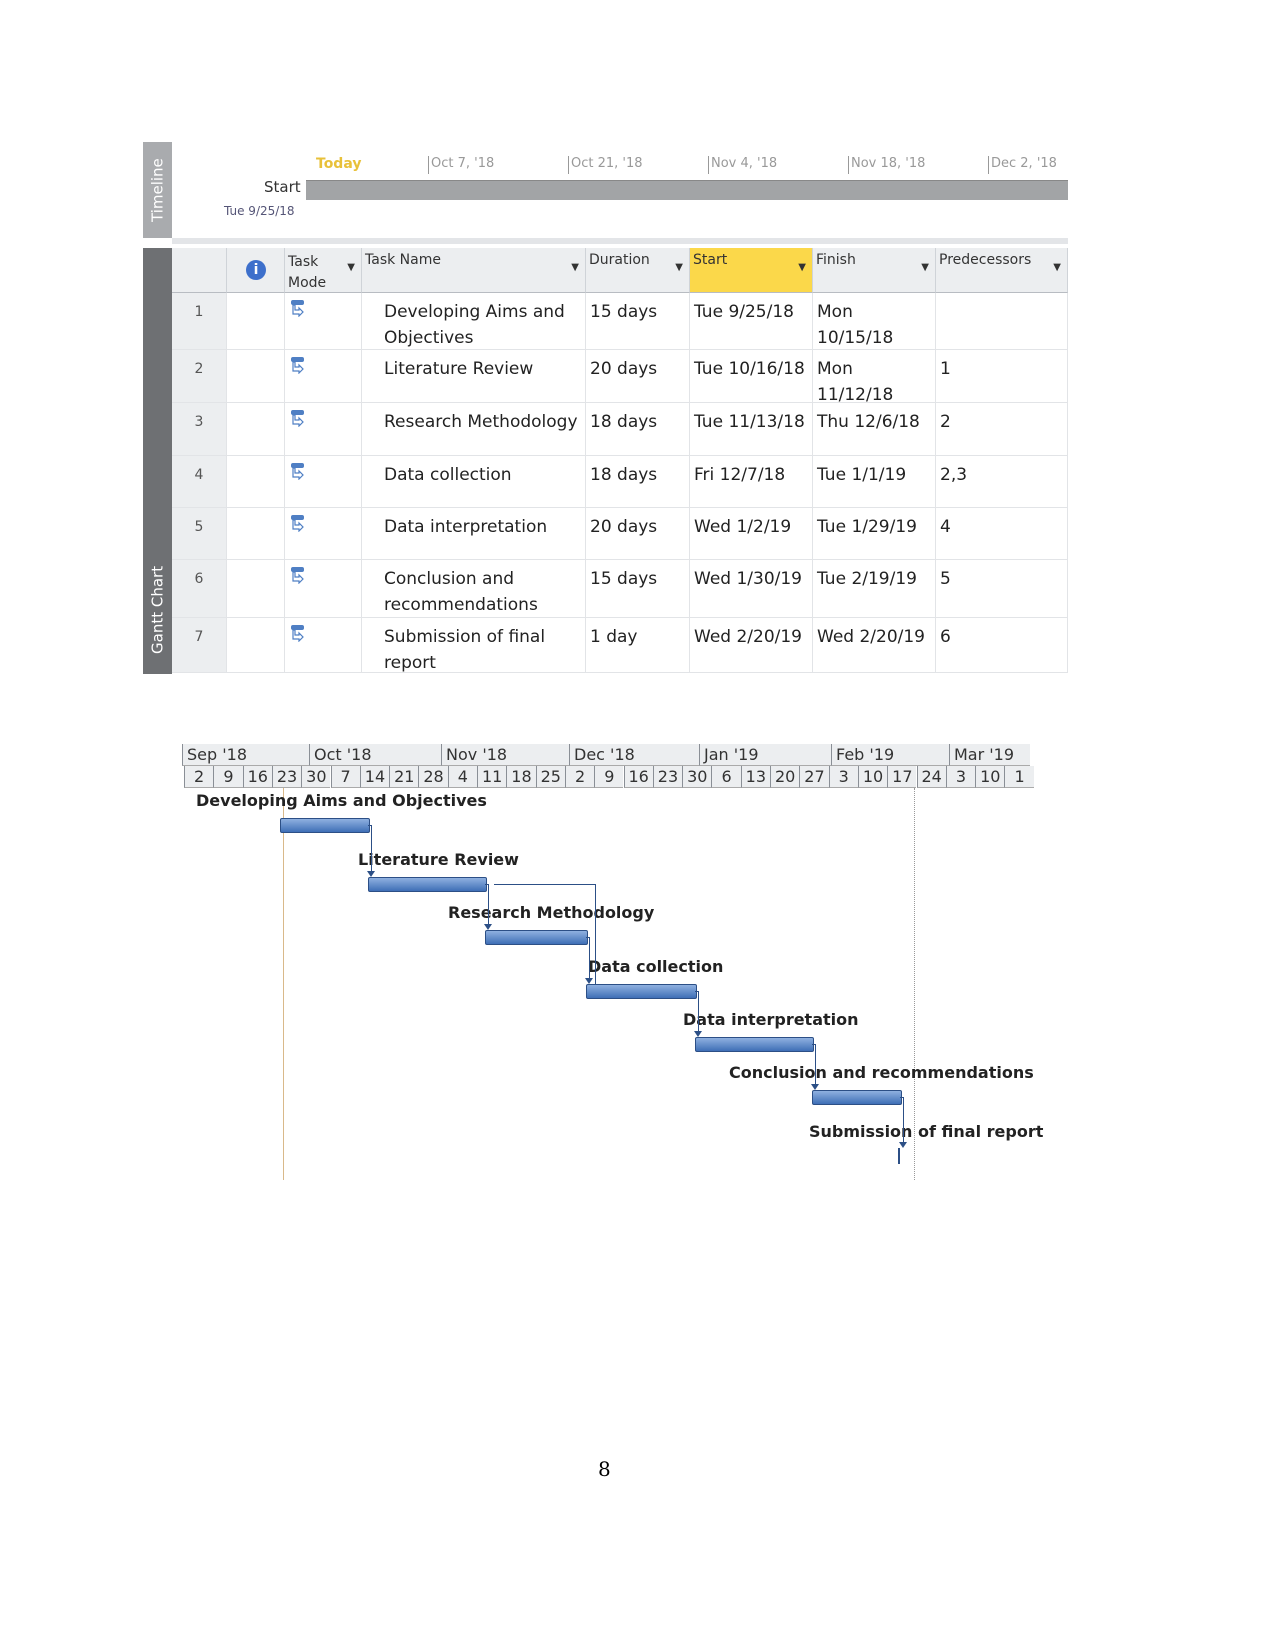 This screenshot has height=1651, width=1275. What do you see at coordinates (474, 645) in the screenshot?
I see `task-name: Submission of final report` at bounding box center [474, 645].